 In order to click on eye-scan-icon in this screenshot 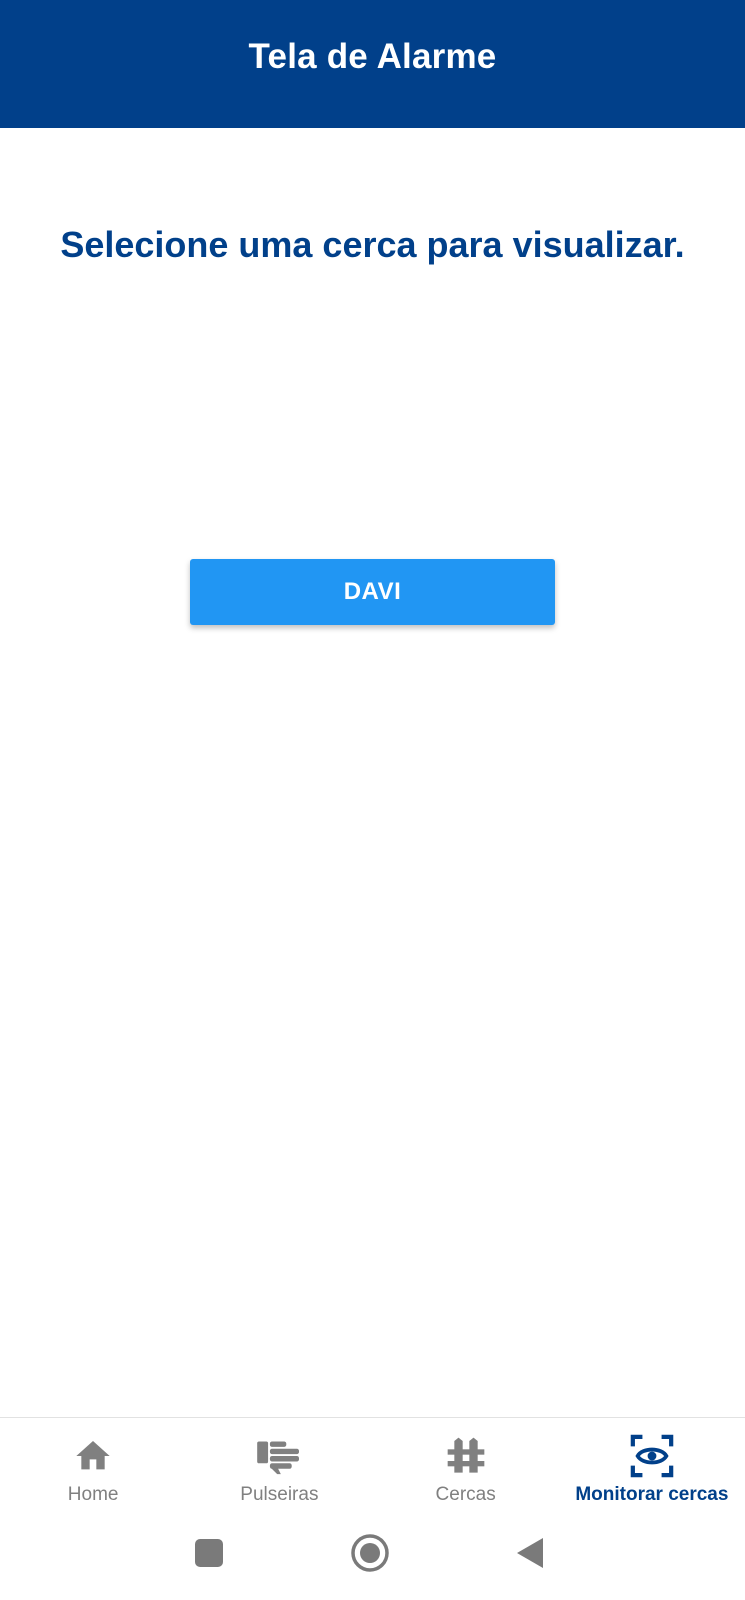, I will do `click(652, 1456)`.